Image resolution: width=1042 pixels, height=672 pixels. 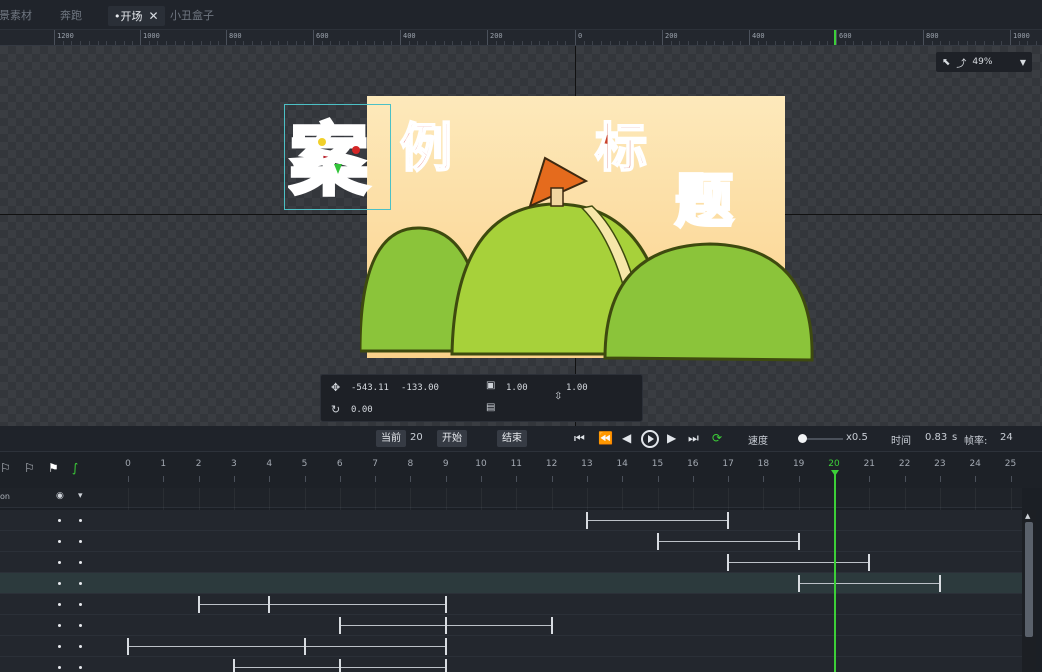 What do you see at coordinates (1027, 516) in the screenshot?
I see `scroll-up-icon: ▲` at bounding box center [1027, 516].